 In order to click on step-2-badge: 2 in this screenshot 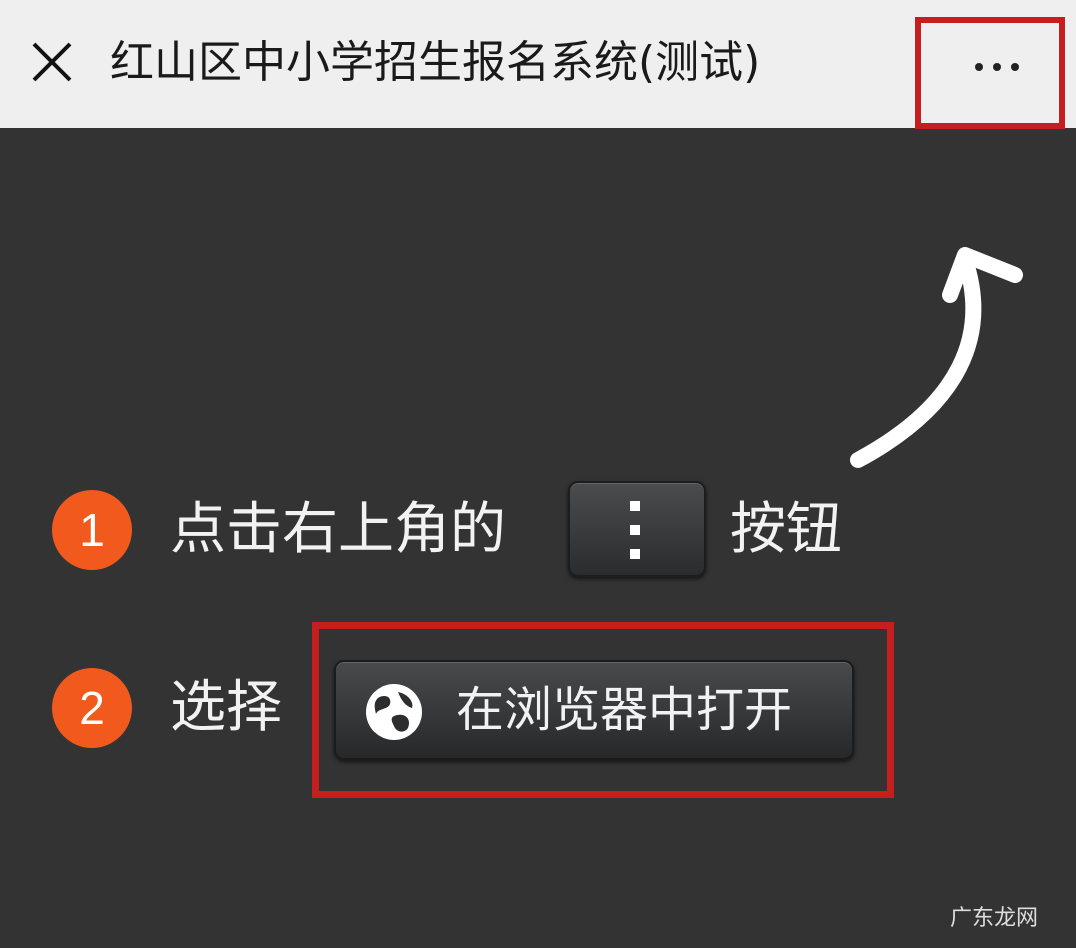, I will do `click(92, 708)`.